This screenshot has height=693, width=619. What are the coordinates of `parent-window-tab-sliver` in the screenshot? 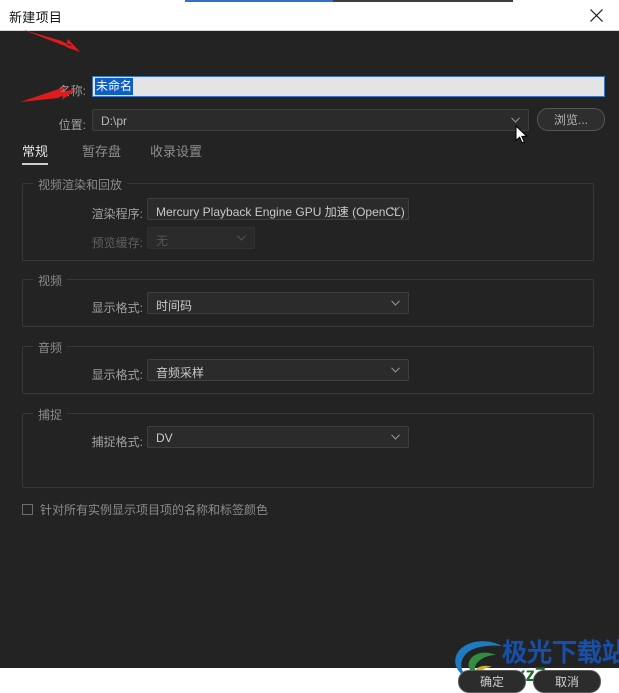 It's located at (259, 1).